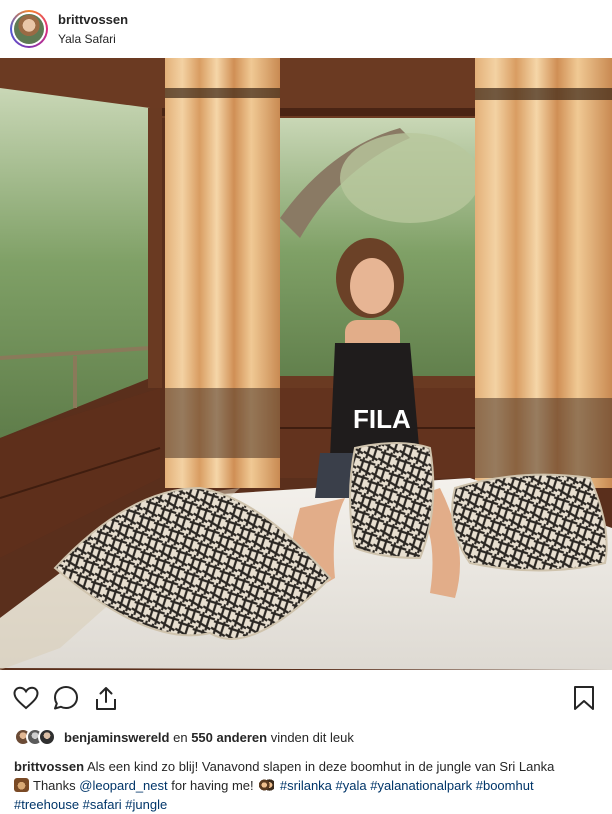 The width and height of the screenshot is (612, 814). I want to click on likes-middle: en, so click(180, 737).